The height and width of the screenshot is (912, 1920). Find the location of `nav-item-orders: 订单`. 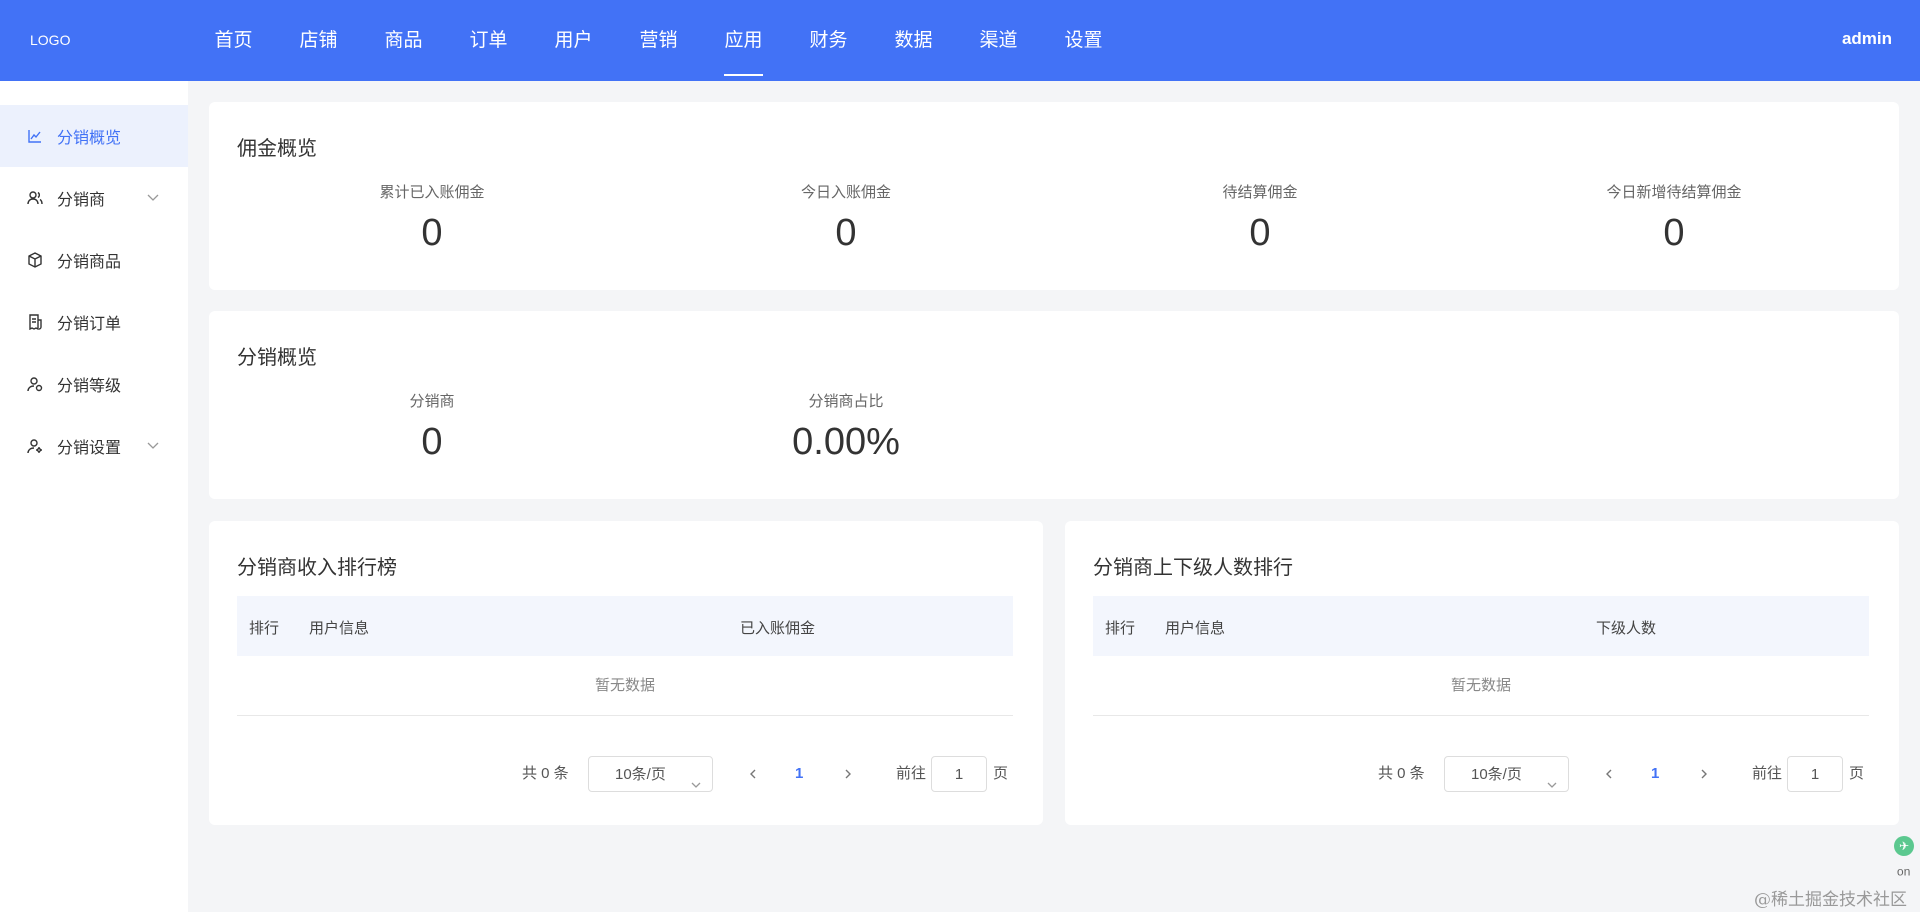

nav-item-orders: 订单 is located at coordinates (488, 40).